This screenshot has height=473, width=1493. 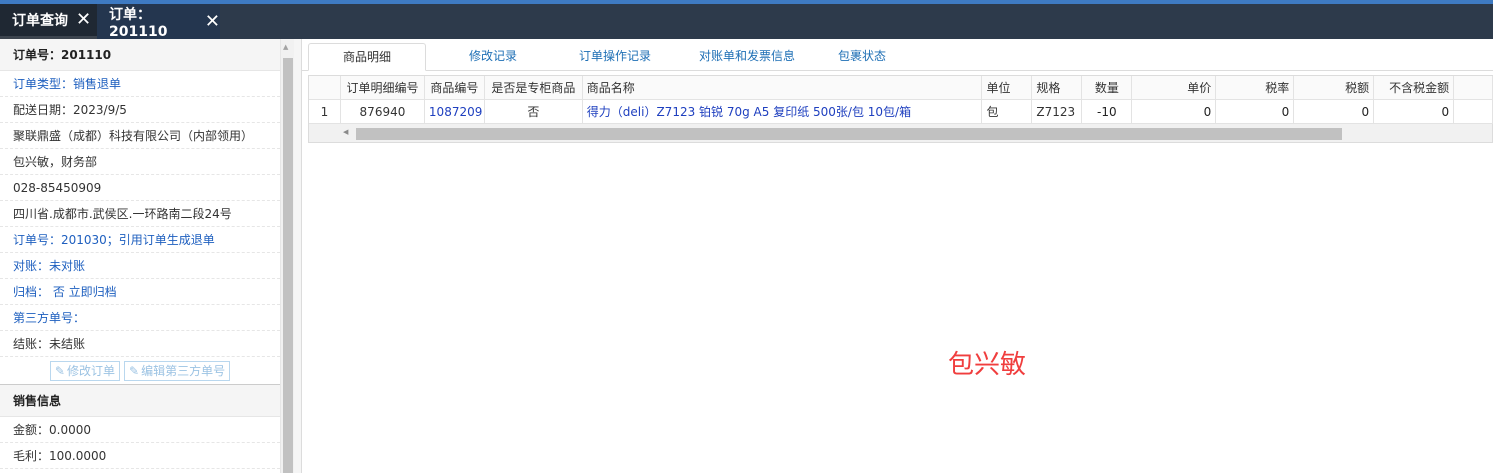 What do you see at coordinates (345, 132) in the screenshot?
I see `scroll-left-icon: ◀` at bounding box center [345, 132].